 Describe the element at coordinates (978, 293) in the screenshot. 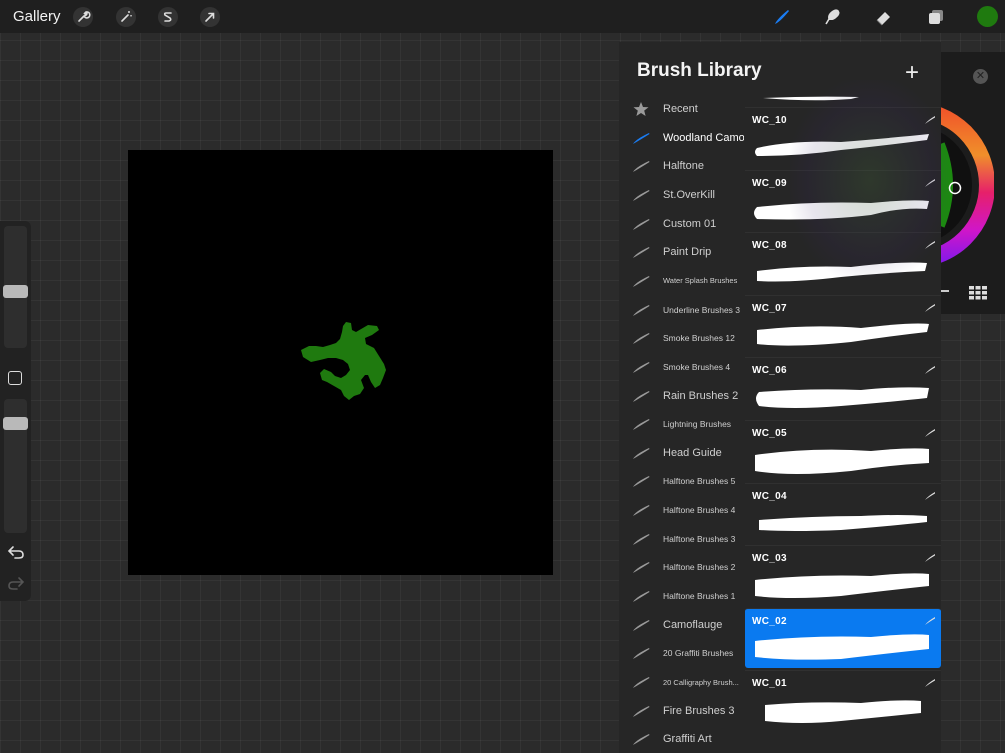

I see `palette-grid-icon` at that location.